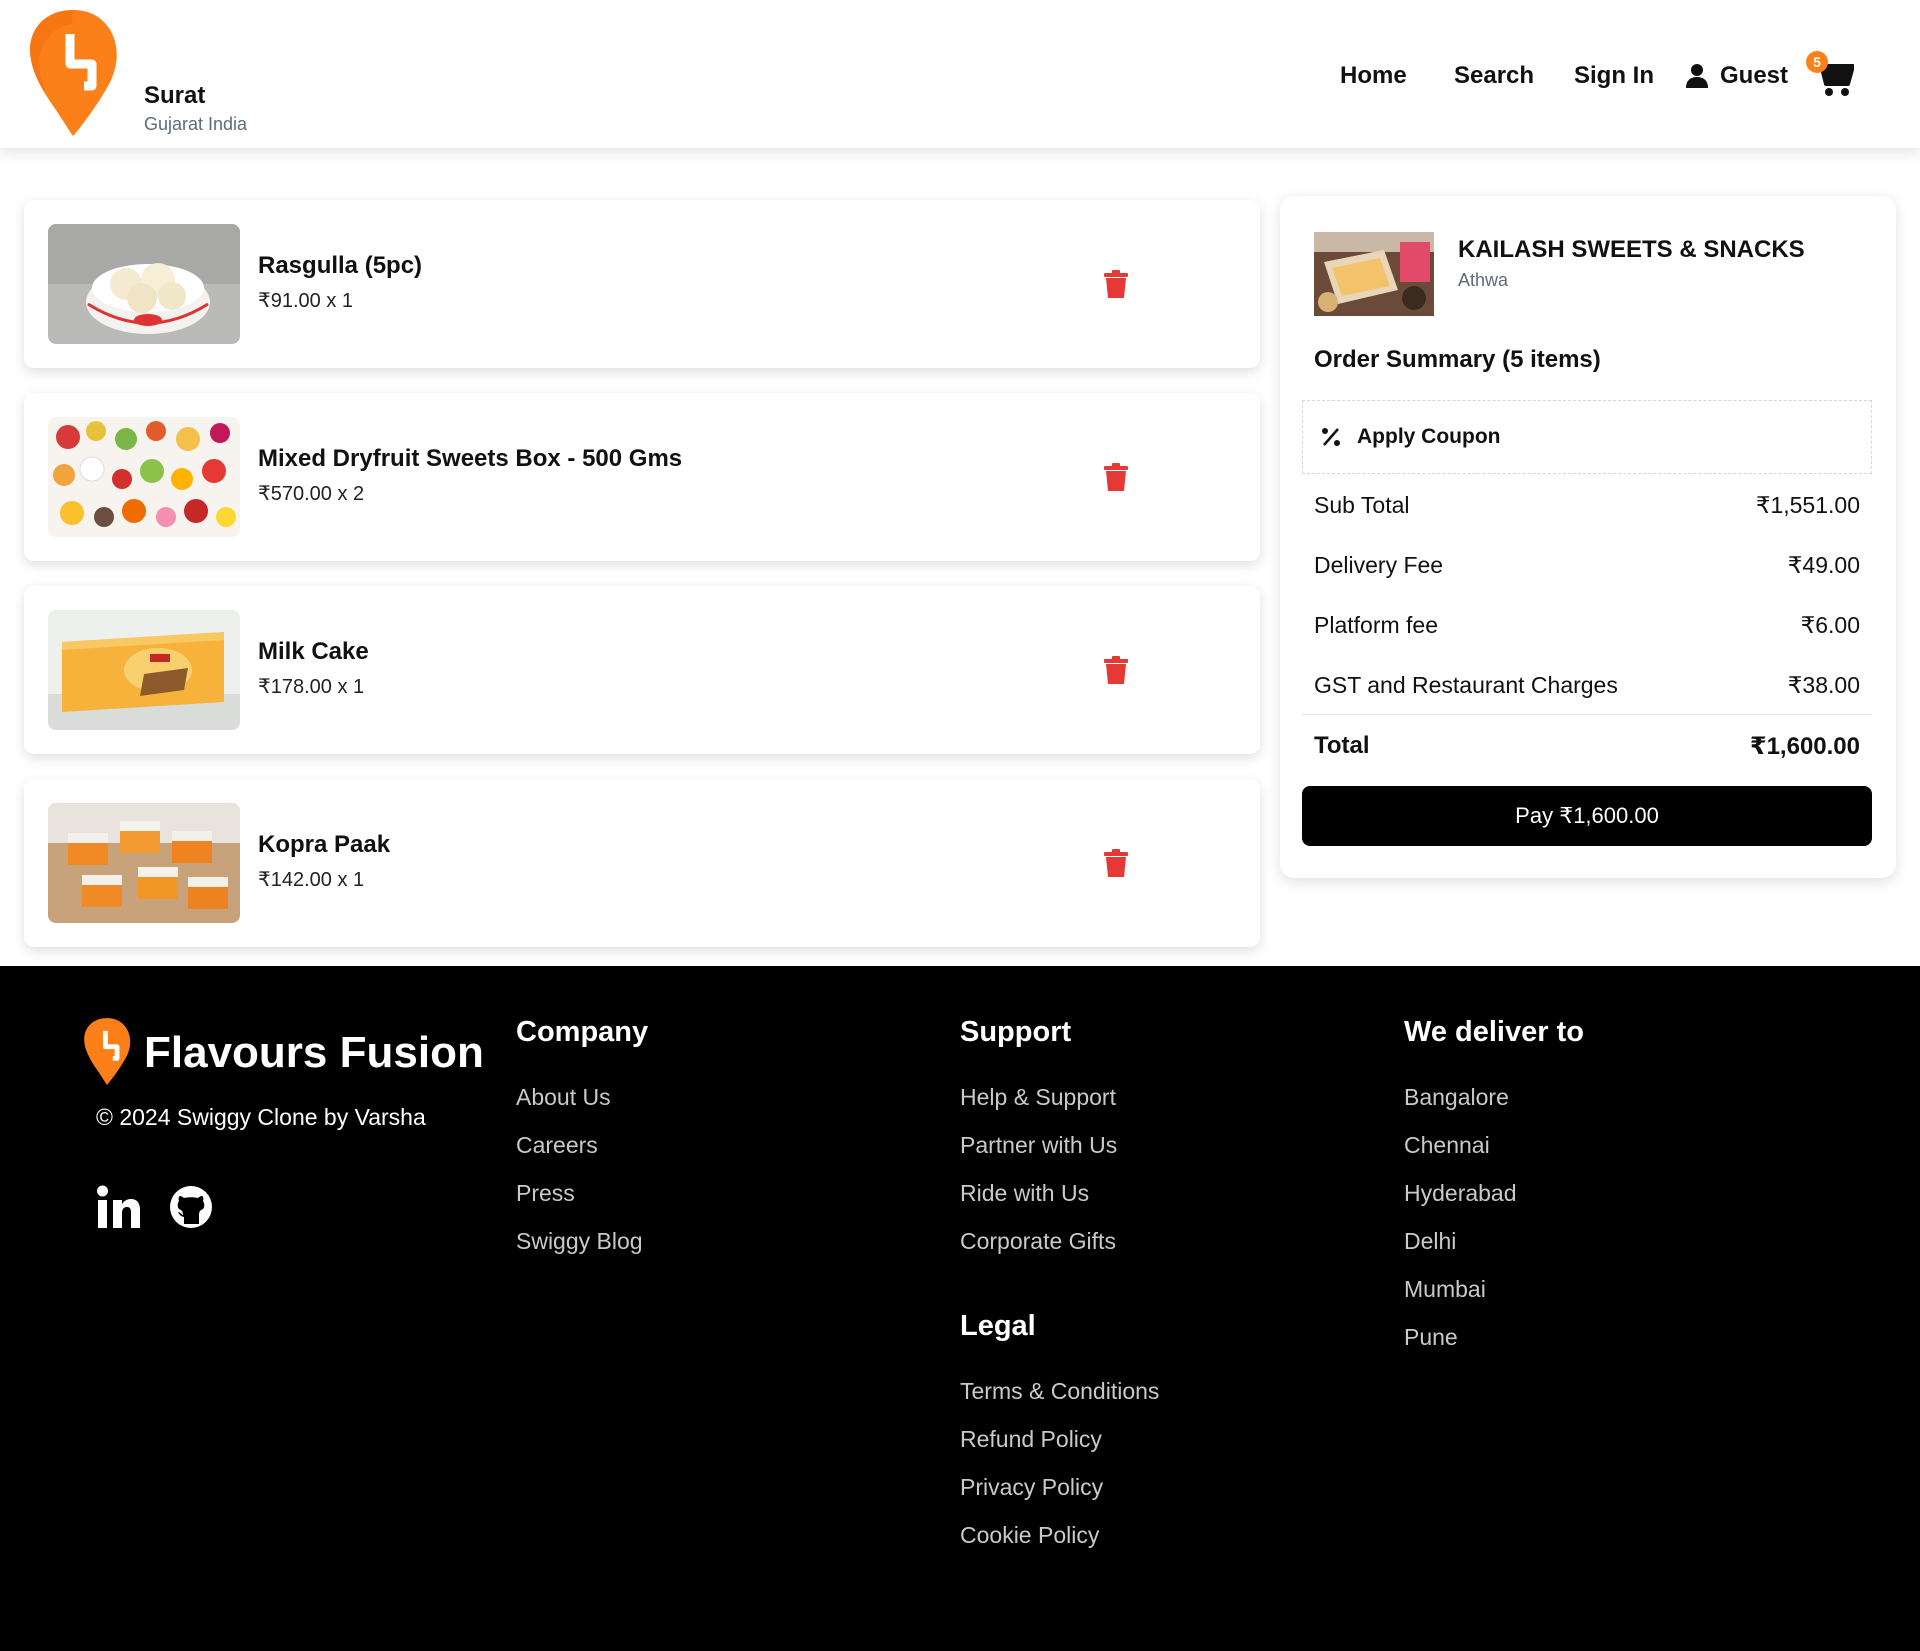  Describe the element at coordinates (545, 1193) in the screenshot. I see `footer-link-press: Press` at that location.